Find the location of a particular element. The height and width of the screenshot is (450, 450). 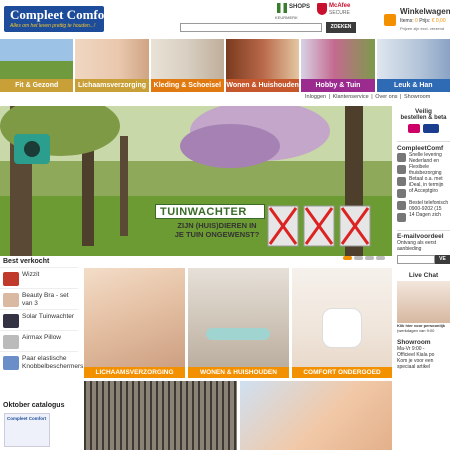

best-seller-item: Paar elastische Knobbelbeschermers is located at coordinates (42, 361).